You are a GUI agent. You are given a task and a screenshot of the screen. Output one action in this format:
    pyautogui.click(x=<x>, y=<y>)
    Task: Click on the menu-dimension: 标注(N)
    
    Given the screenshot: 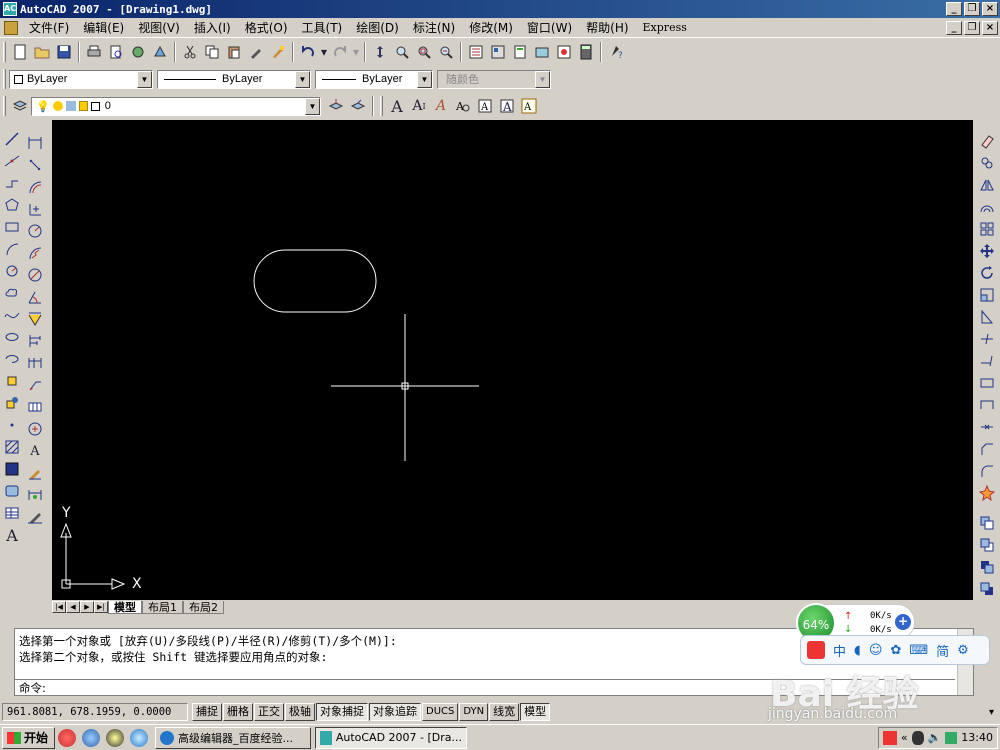 What is the action you would take?
    pyautogui.click(x=434, y=27)
    